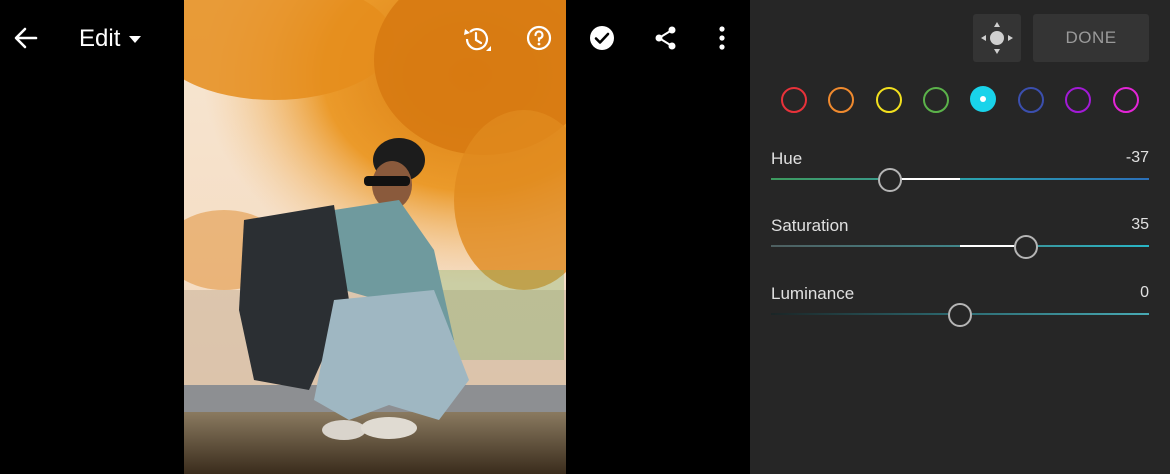 The height and width of the screenshot is (474, 1170). Describe the element at coordinates (841, 100) in the screenshot. I see `swatch-orange` at that location.